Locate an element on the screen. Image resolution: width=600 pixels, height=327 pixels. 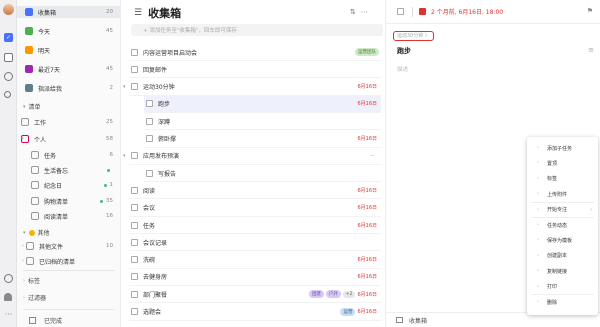
filters-header: › 过滤器 is located at coordinates (34, 298).